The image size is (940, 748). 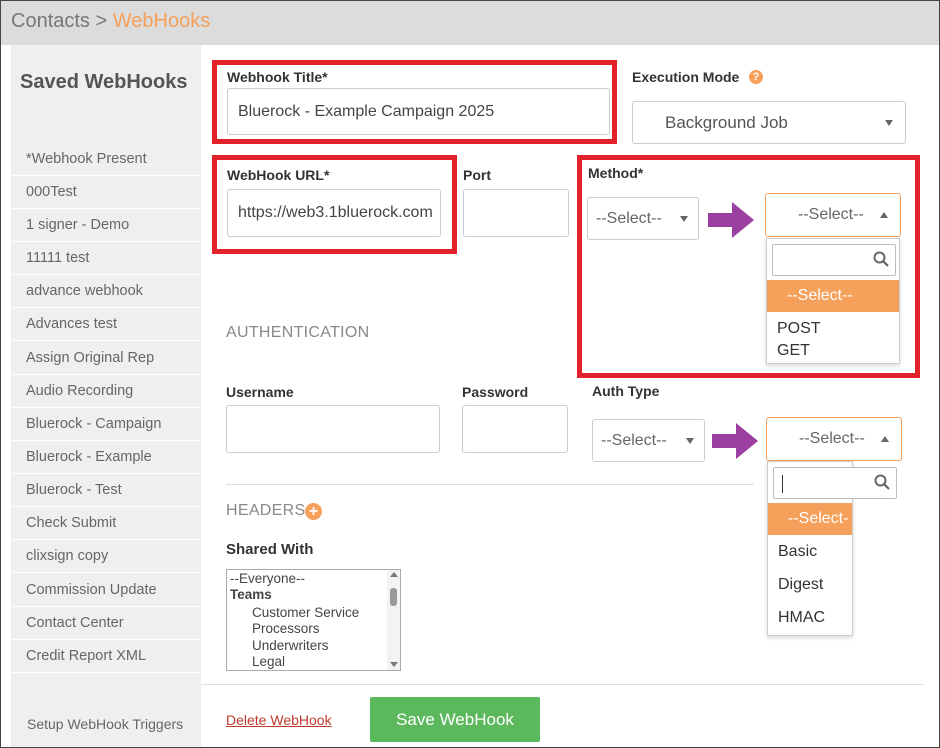 I want to click on title-input: Bluerock - Example Campaign 2025, so click(x=418, y=111).